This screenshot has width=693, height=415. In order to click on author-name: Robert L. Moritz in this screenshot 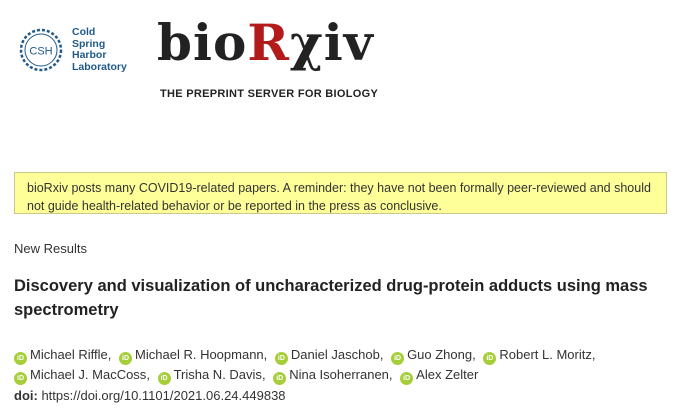, I will do `click(545, 354)`.